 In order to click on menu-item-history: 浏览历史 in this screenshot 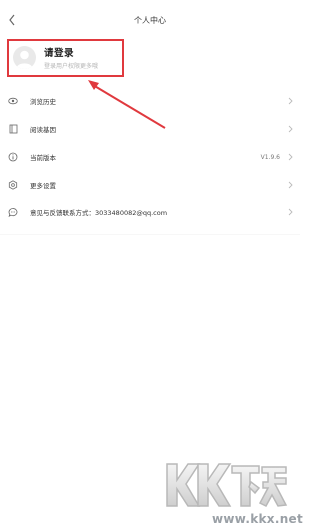, I will do `click(150, 101)`.